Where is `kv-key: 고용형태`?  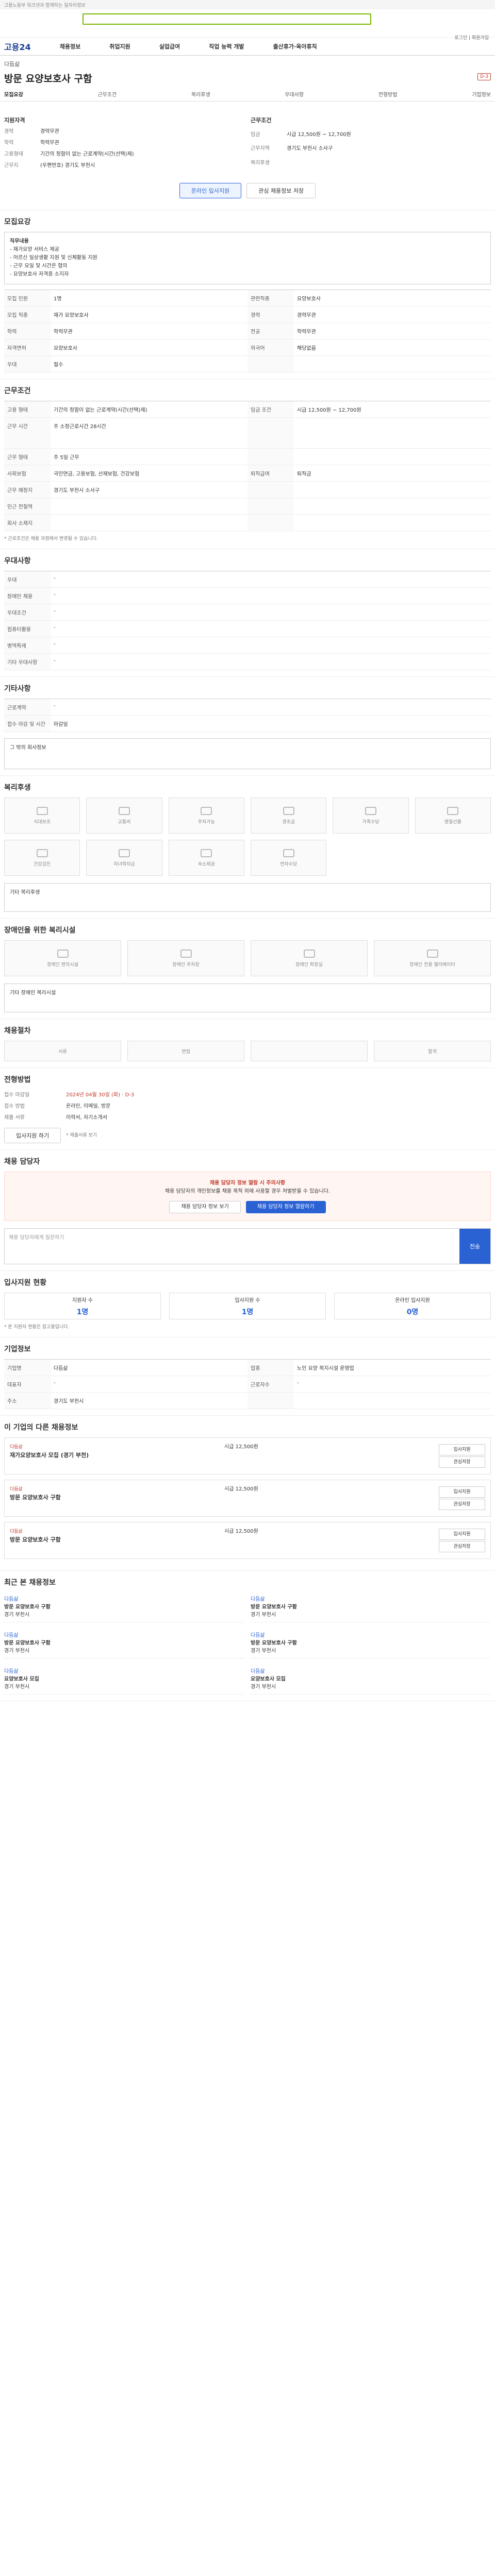
kv-key: 고용형태 is located at coordinates (13, 154).